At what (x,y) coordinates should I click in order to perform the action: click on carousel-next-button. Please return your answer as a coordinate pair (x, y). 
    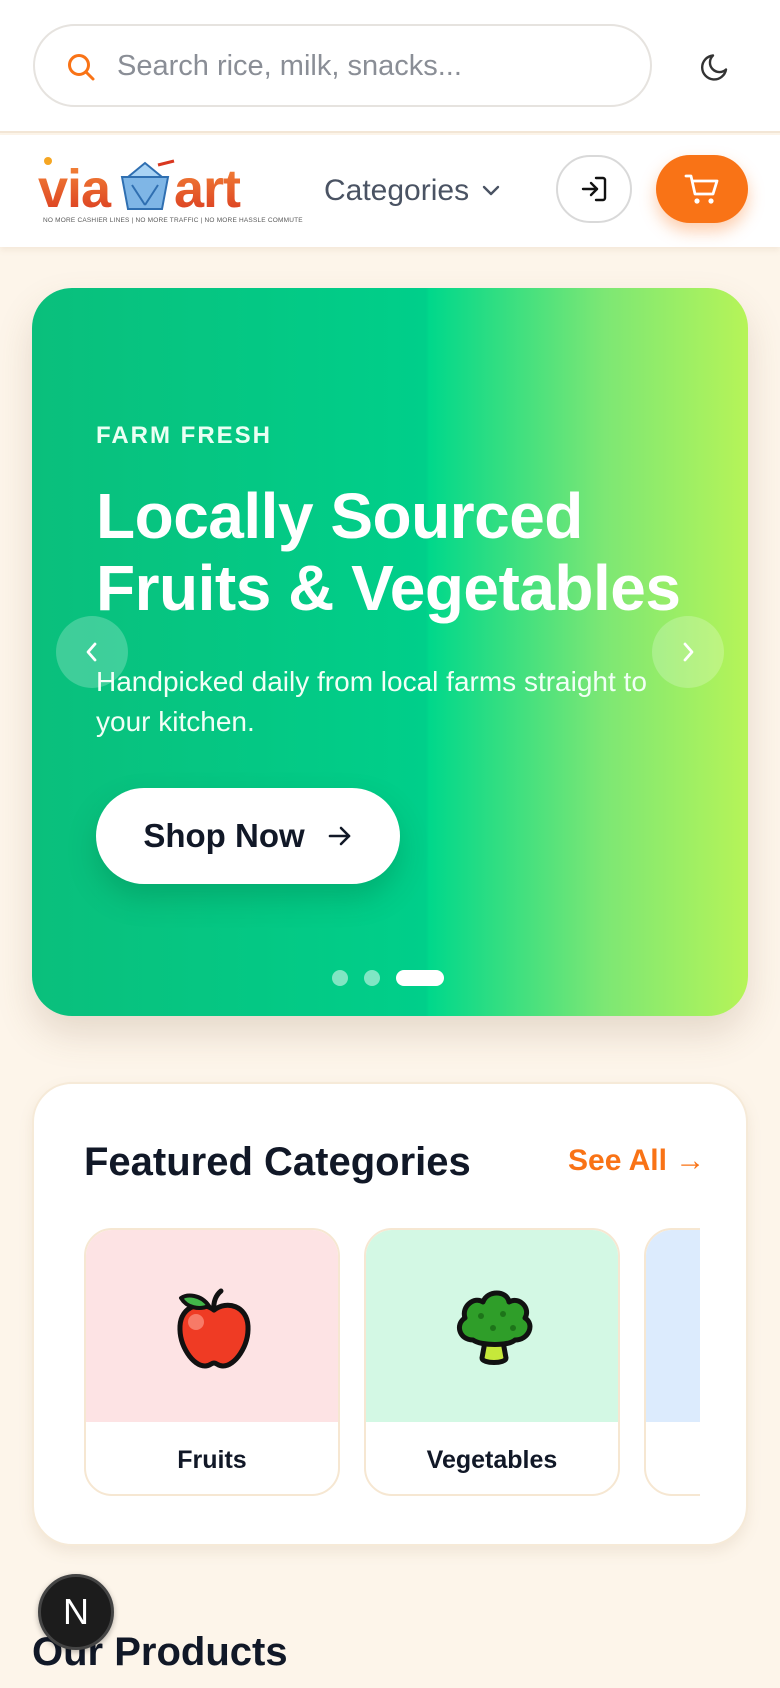
    Looking at the image, I should click on (688, 652).